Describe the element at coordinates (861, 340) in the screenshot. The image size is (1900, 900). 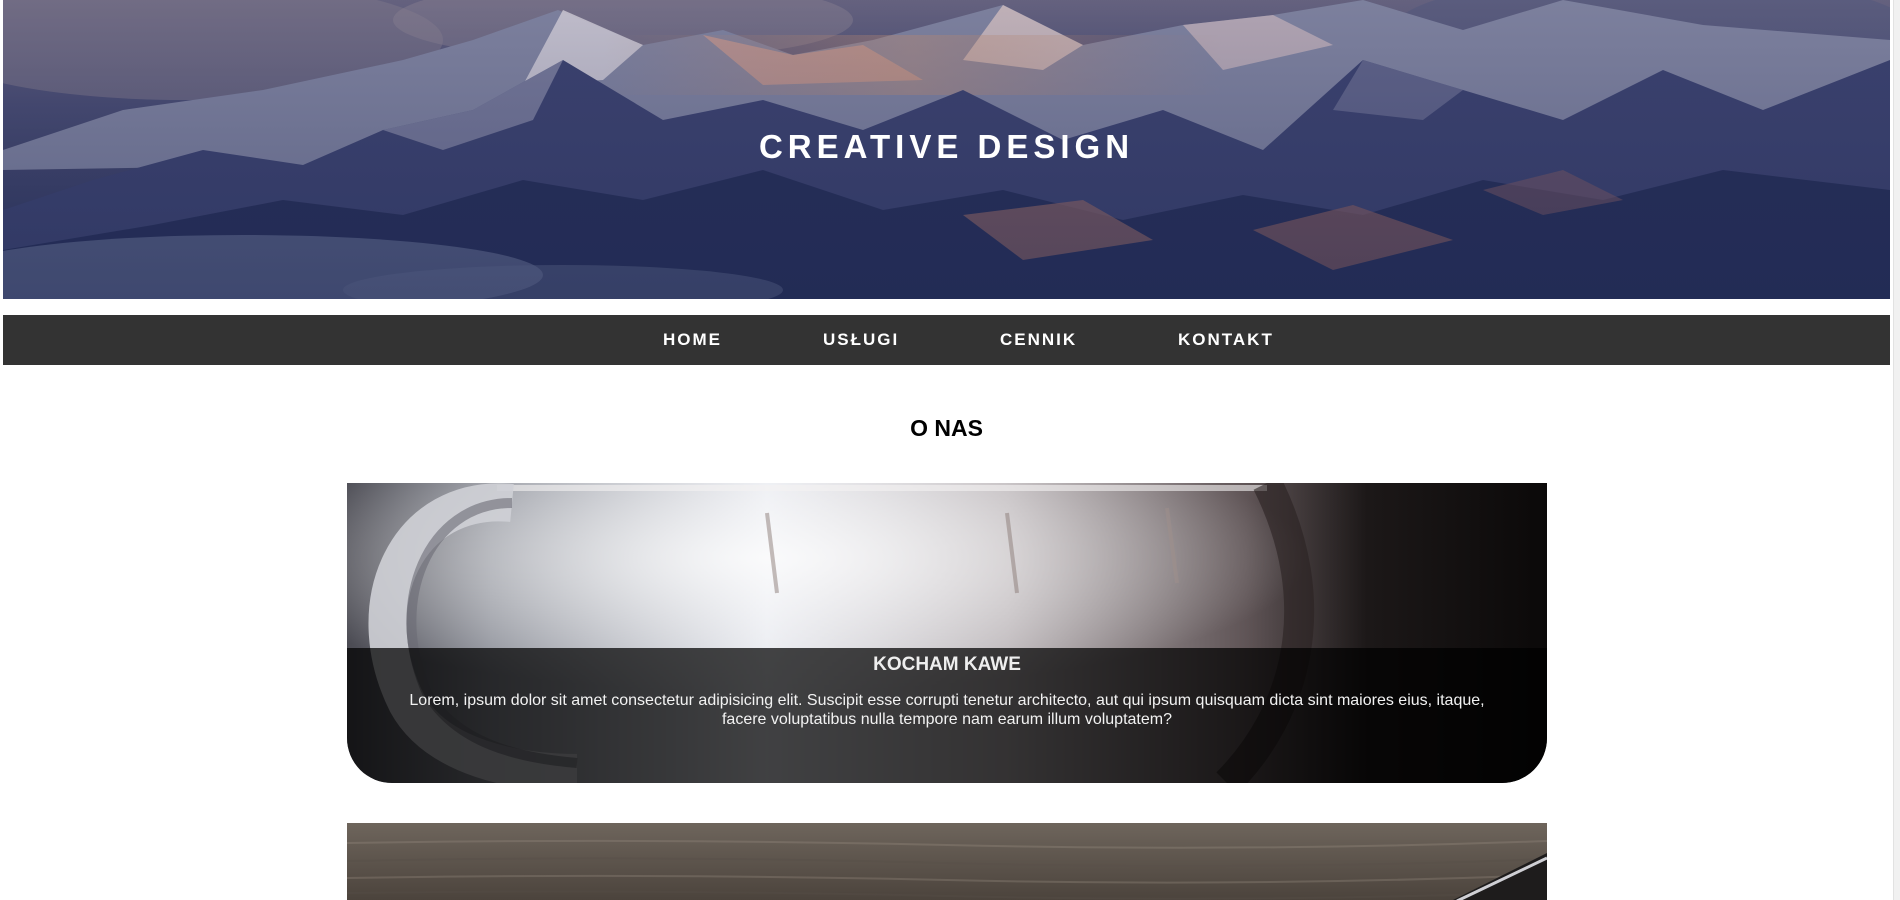
I see `nav-item-uslugi: USŁUGI` at that location.